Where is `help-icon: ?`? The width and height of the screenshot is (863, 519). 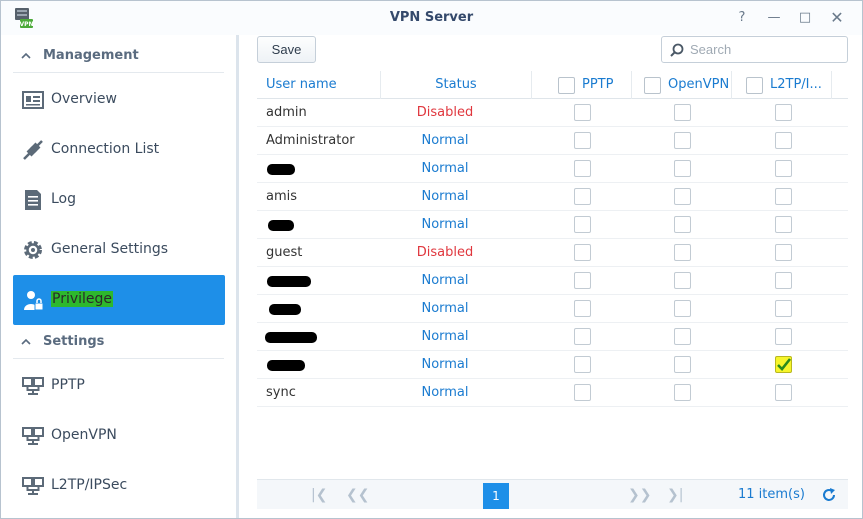 help-icon: ? is located at coordinates (742, 18).